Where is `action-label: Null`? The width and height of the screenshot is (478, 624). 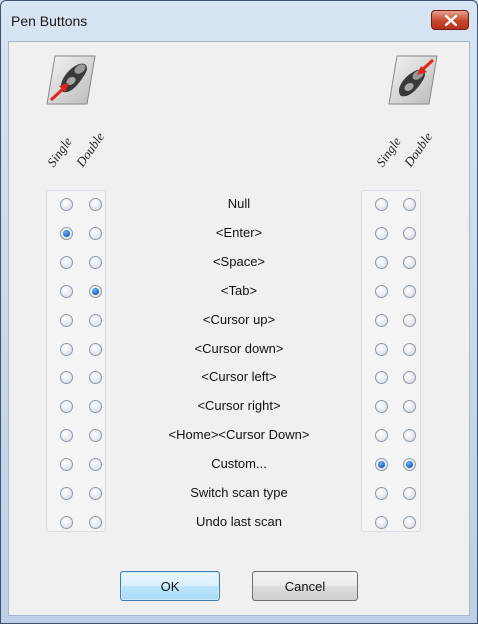
action-label: Null is located at coordinates (239, 203).